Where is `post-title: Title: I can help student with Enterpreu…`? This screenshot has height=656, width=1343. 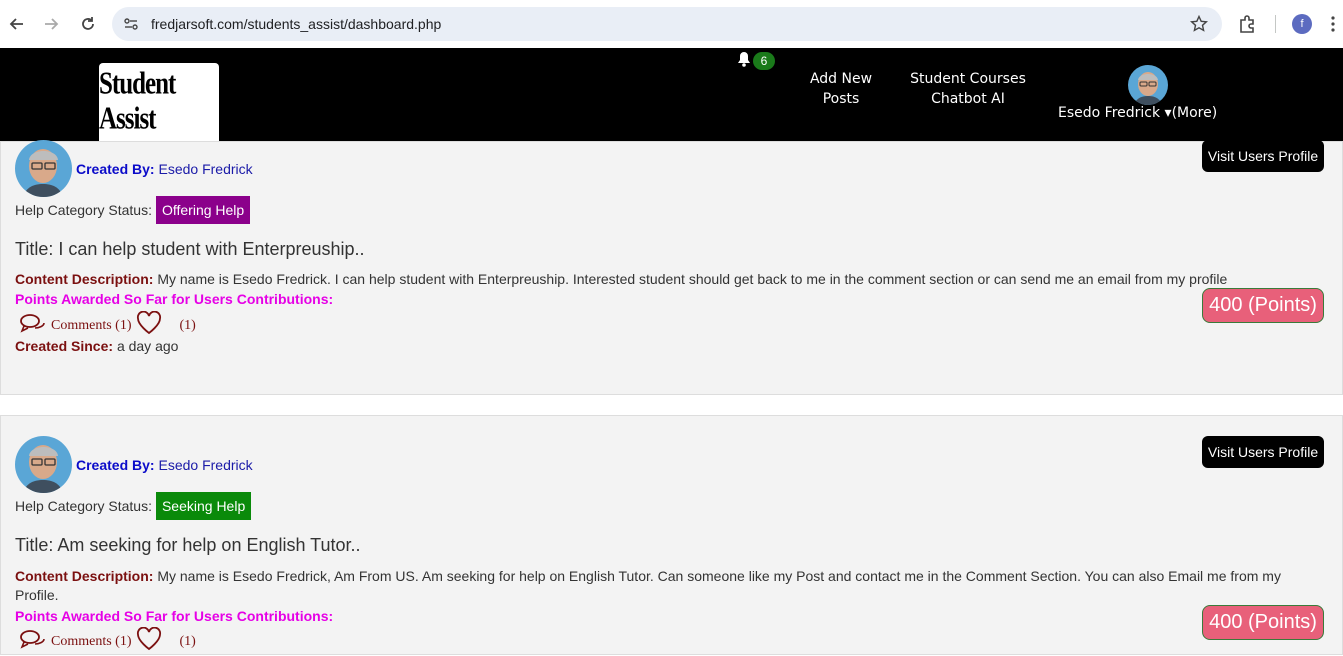 post-title: Title: I can help student with Enterpreu… is located at coordinates (190, 249).